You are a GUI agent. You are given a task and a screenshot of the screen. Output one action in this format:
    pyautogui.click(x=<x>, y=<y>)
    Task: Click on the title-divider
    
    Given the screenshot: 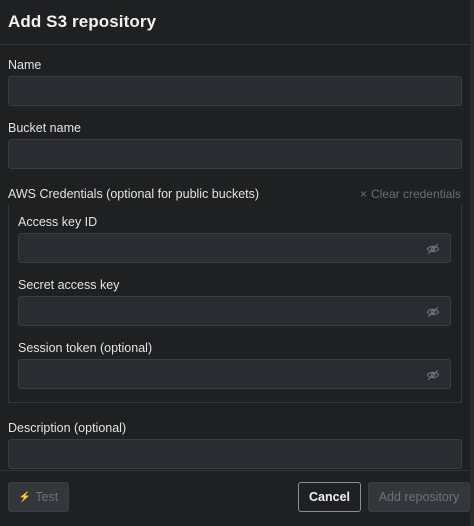 What is the action you would take?
    pyautogui.click(x=235, y=44)
    